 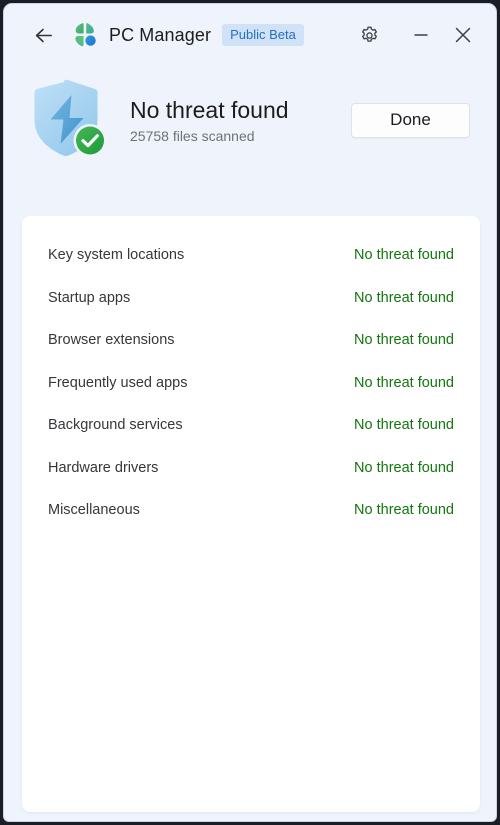 I want to click on settings-button, so click(x=369, y=35).